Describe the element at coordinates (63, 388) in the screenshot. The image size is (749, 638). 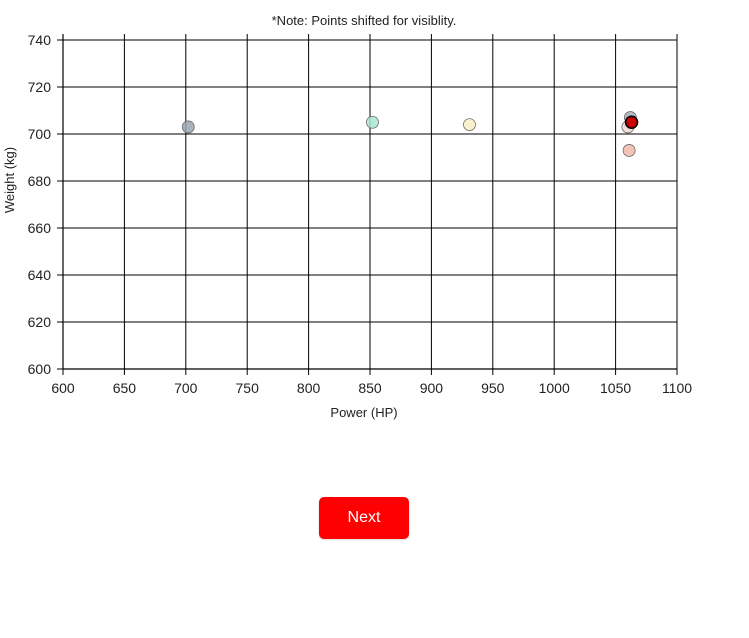
I see `x-tick-label: 600` at that location.